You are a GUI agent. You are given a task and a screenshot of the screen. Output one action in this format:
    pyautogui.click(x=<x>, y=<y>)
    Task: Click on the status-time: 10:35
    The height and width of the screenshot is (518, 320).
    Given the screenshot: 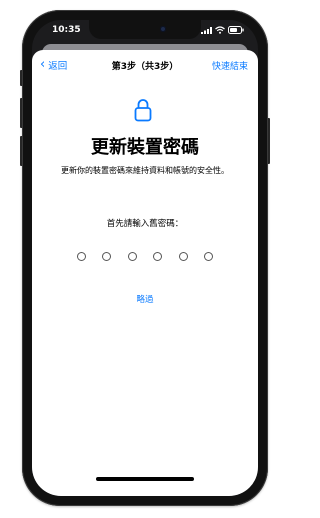 What is the action you would take?
    pyautogui.click(x=66, y=30)
    